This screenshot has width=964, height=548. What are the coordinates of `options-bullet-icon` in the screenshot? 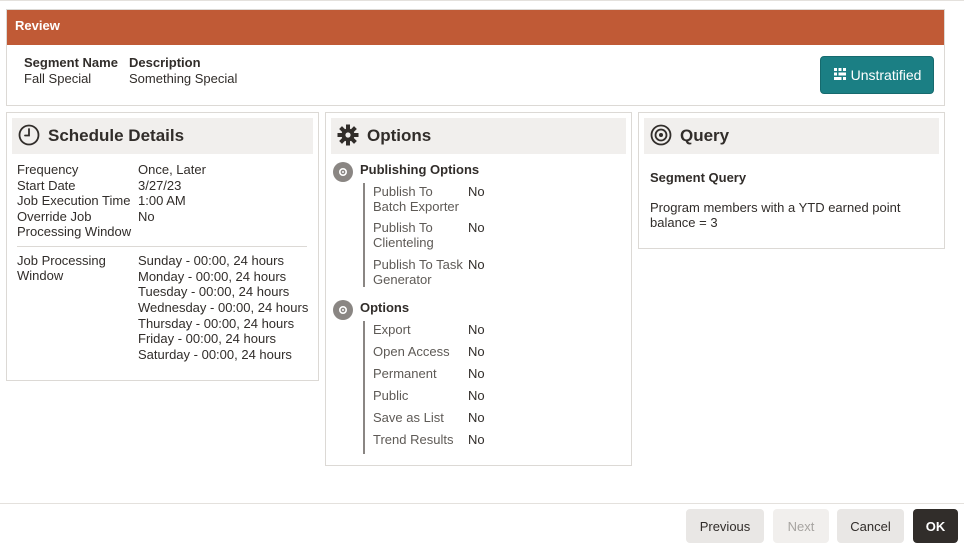 It's located at (343, 310).